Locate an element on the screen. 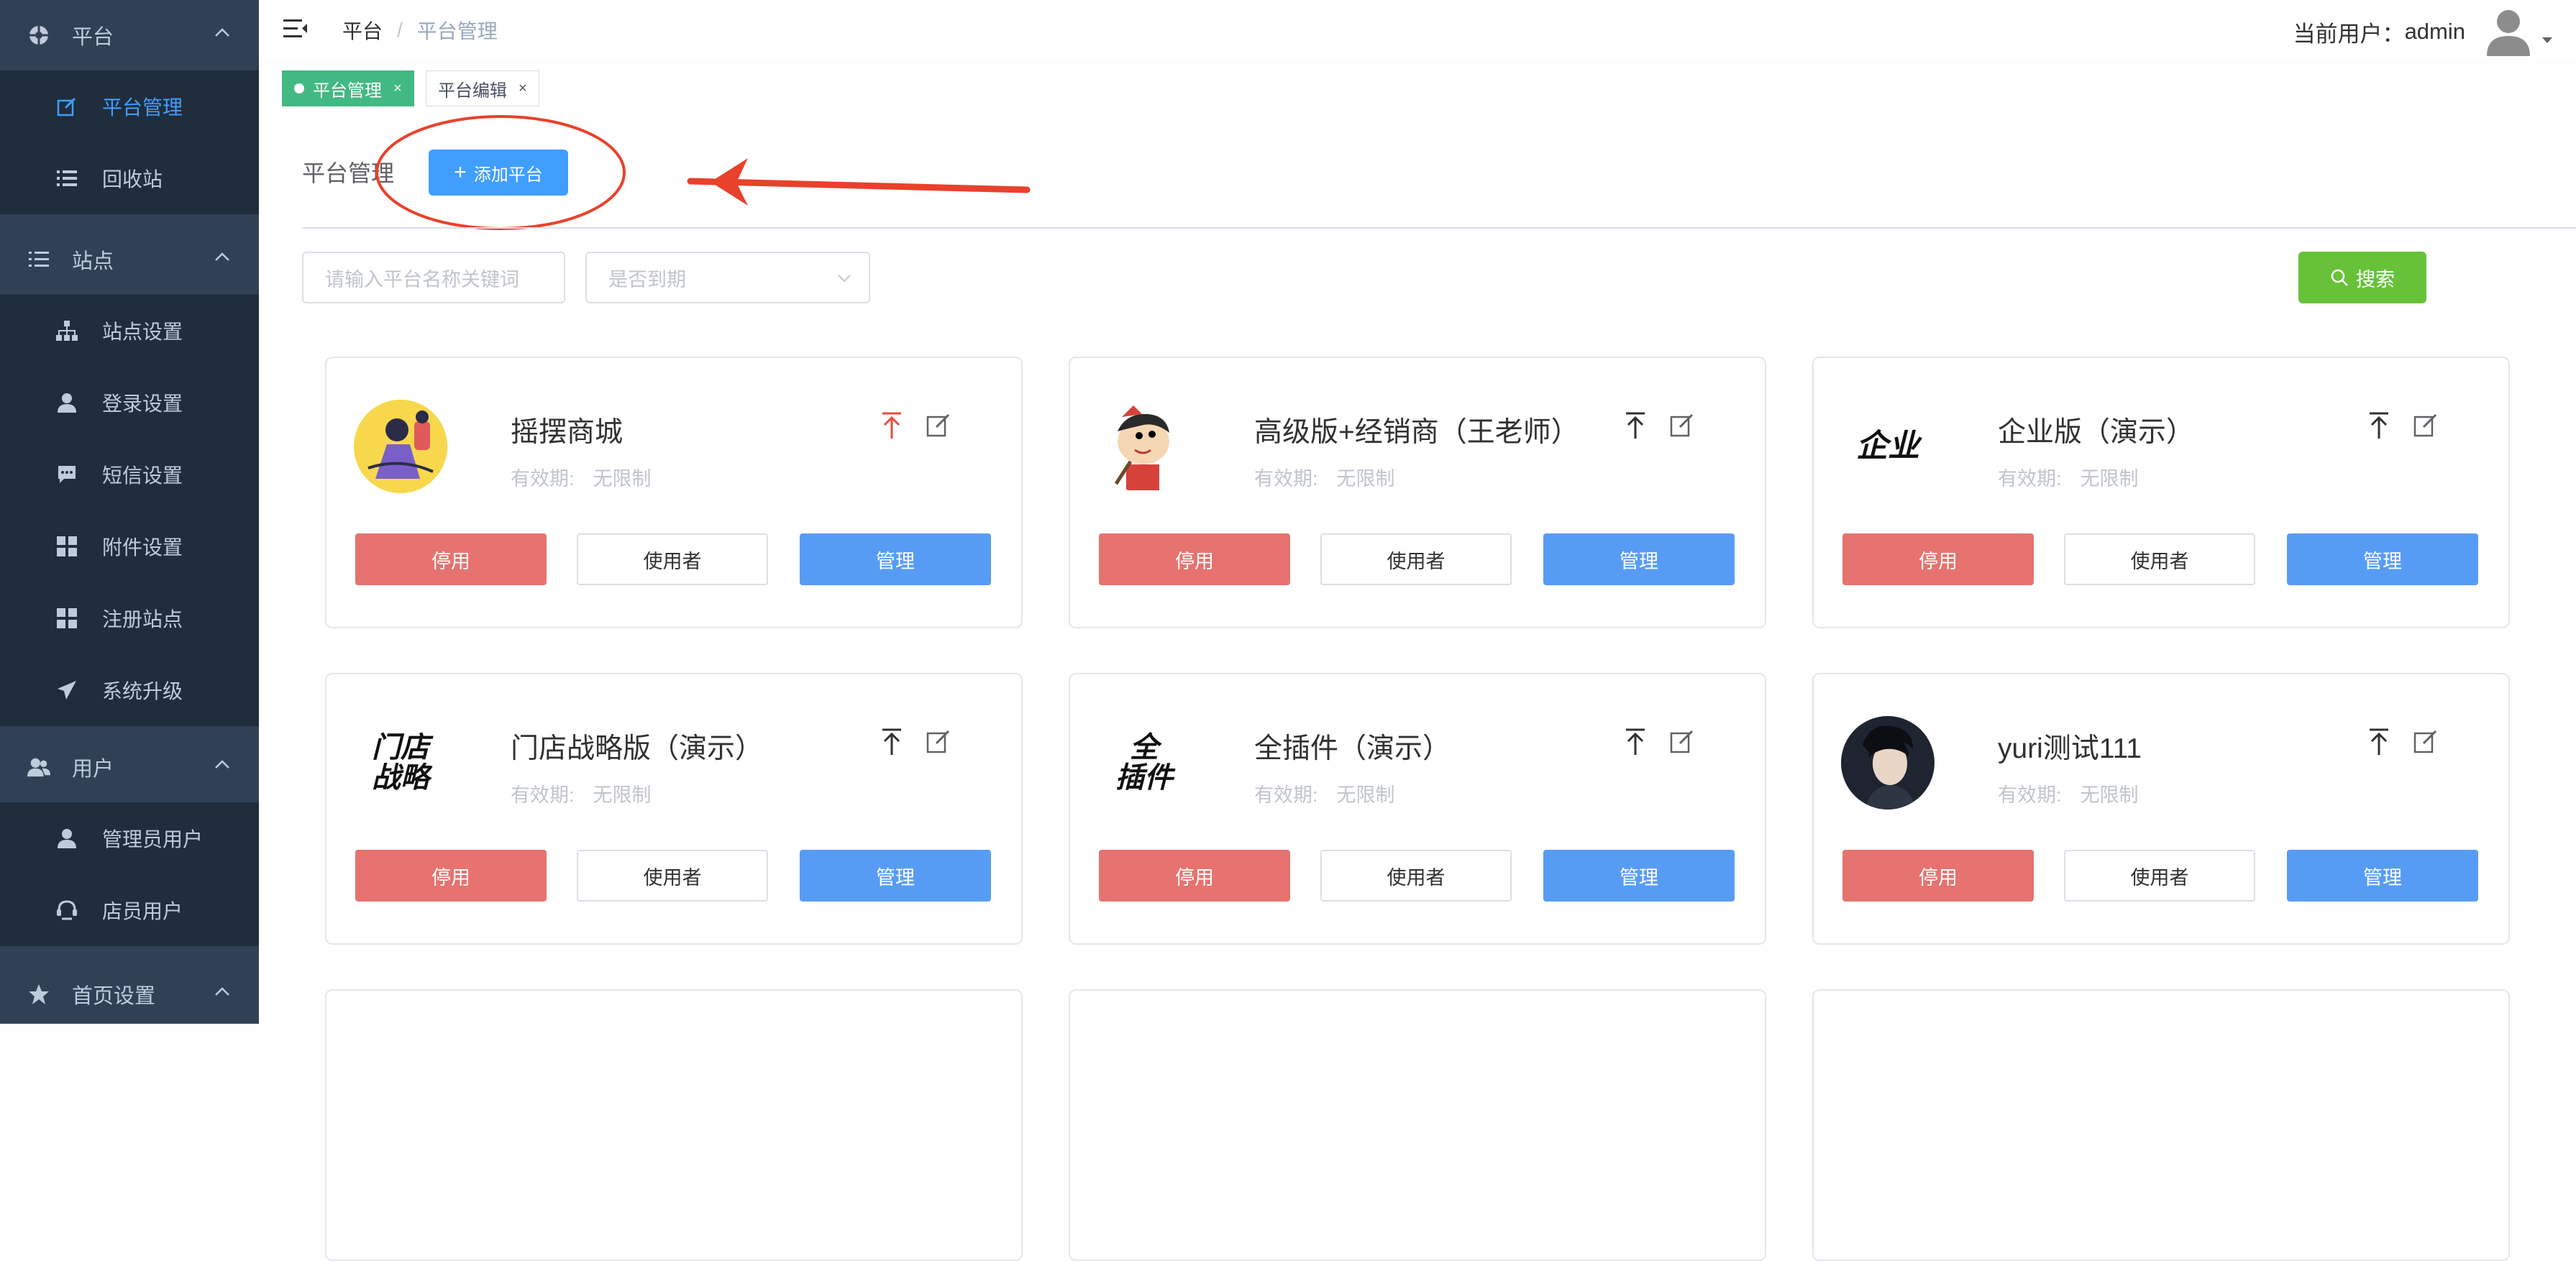  sidebar-group-homepage: 首页设置 is located at coordinates (129, 991).